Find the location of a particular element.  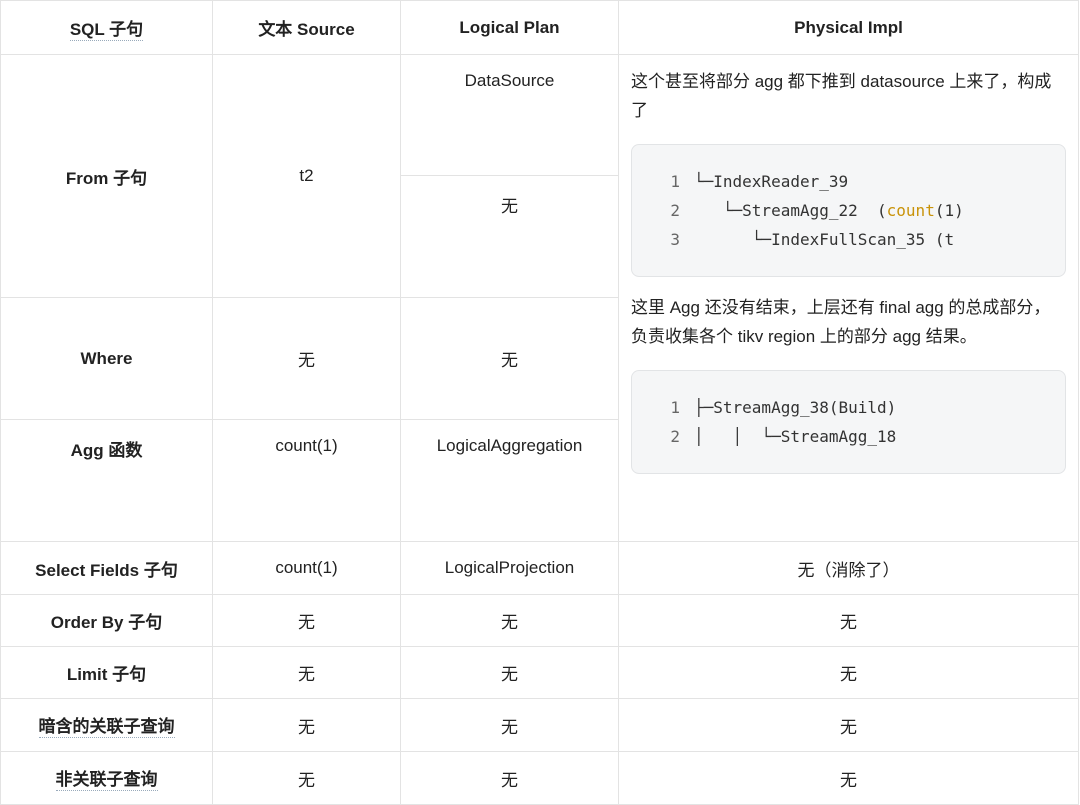

header-text: Logical Plan is located at coordinates (509, 27).